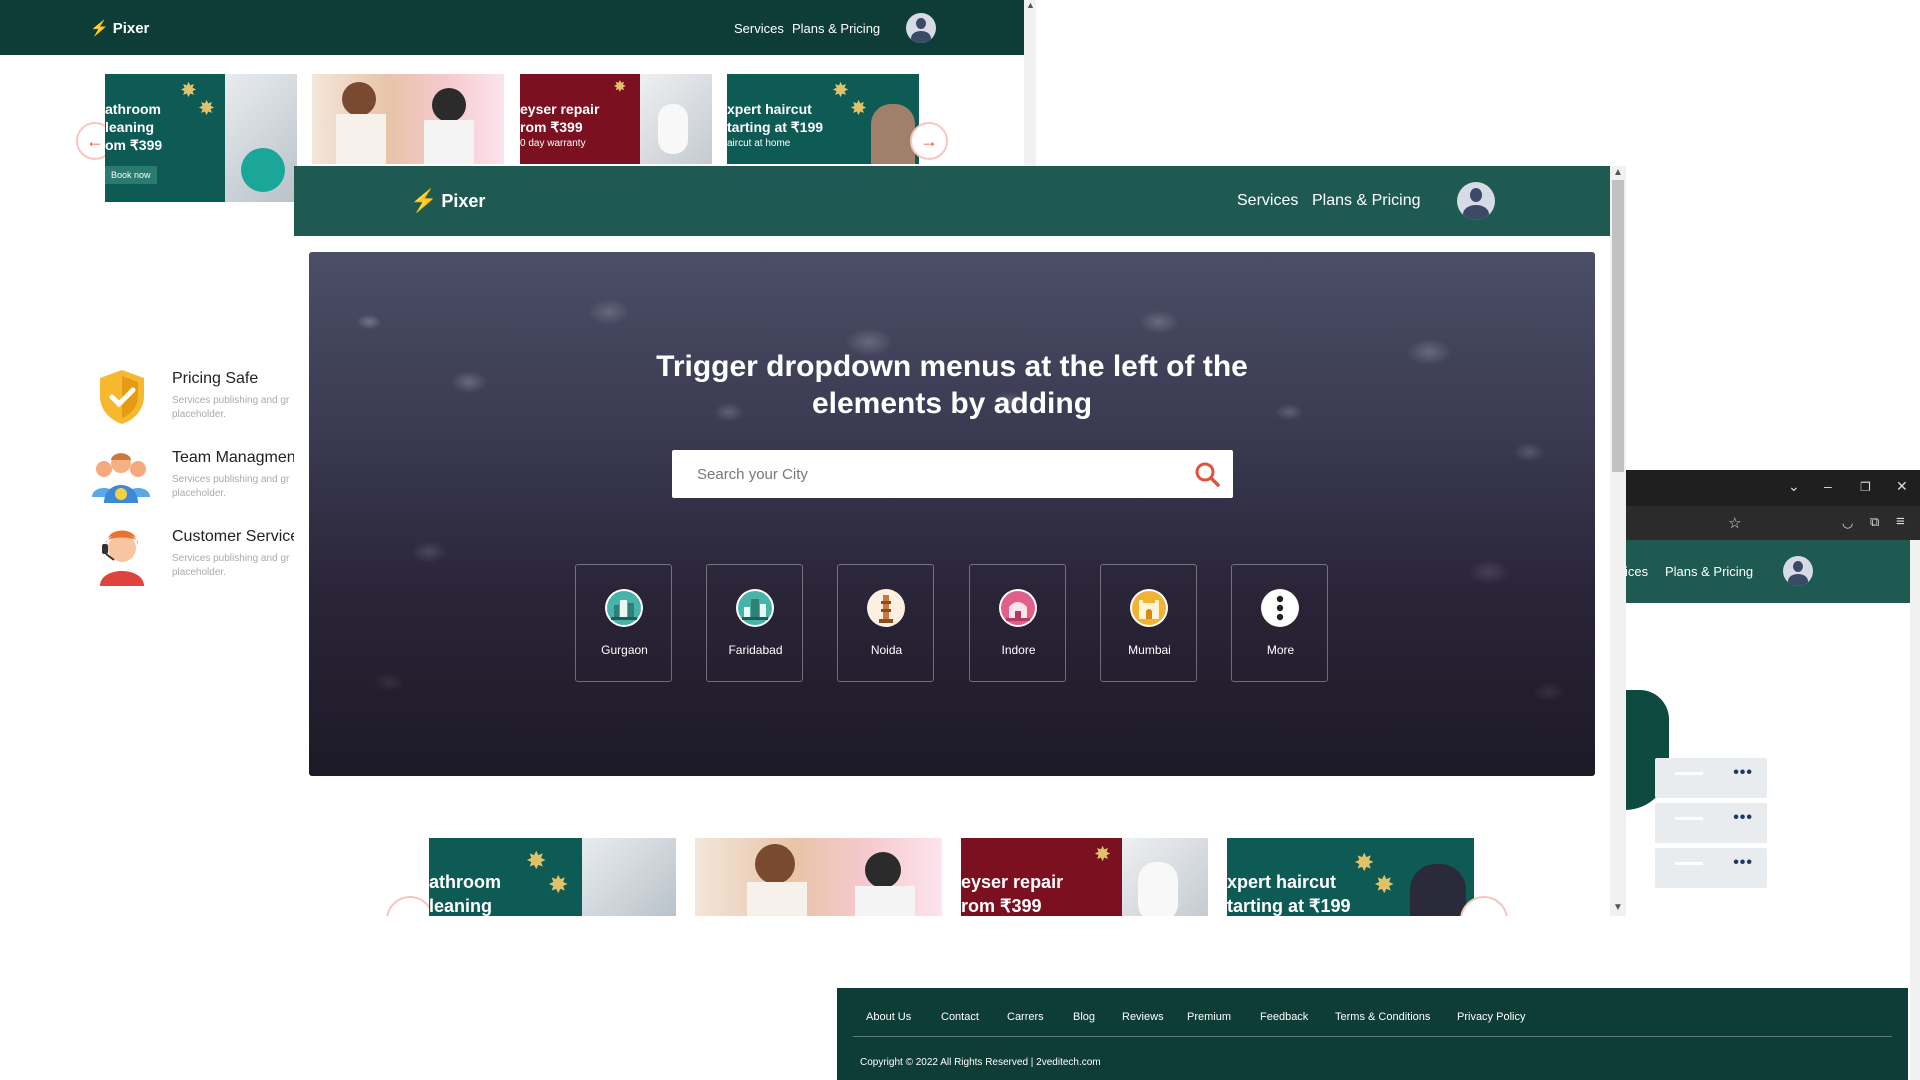  I want to click on arrow-left-icon: ←, so click(95, 140).